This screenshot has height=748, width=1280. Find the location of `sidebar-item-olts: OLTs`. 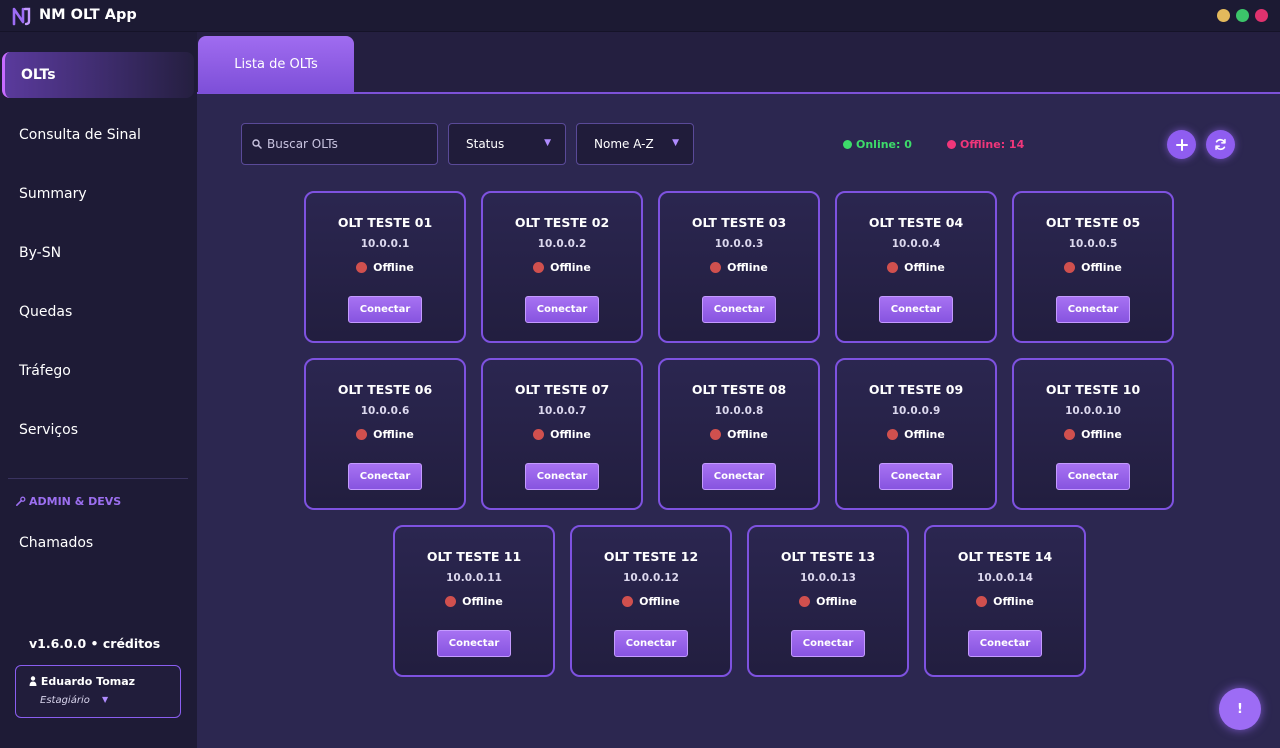

sidebar-item-olts: OLTs is located at coordinates (98, 75).